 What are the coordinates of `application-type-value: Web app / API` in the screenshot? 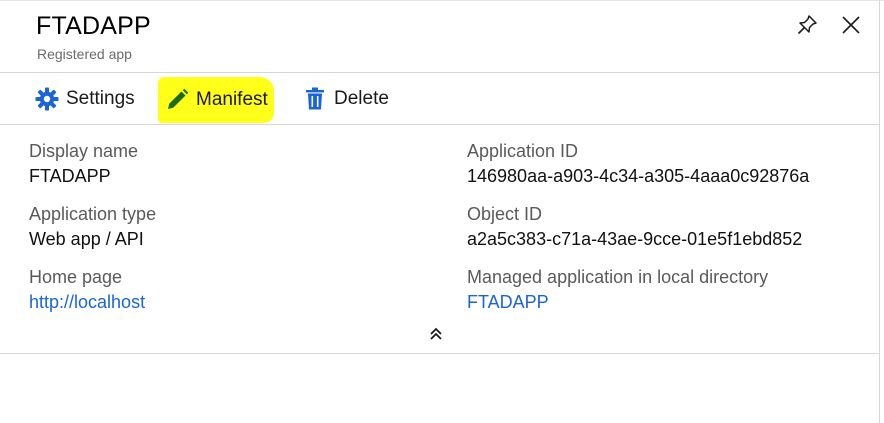 It's located at (86, 239).